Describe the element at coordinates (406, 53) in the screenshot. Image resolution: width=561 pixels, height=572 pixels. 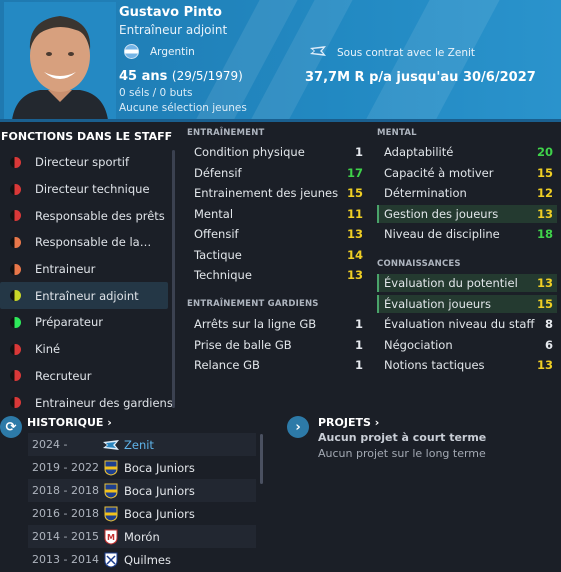
I see `contract-club: Sous contrat avec le Zenit` at that location.